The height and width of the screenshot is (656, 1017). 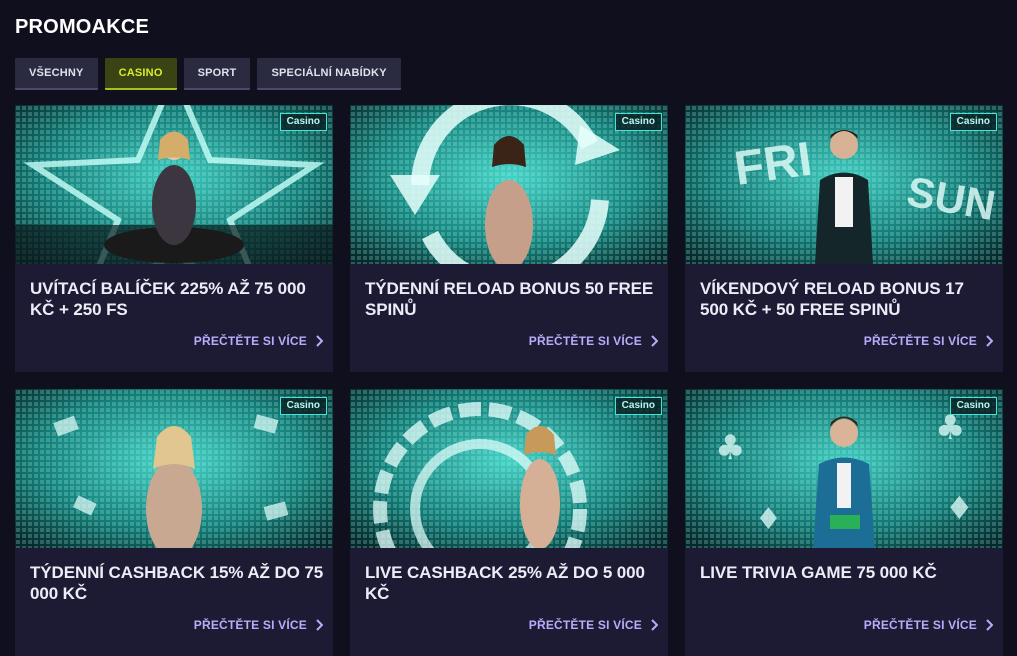 What do you see at coordinates (818, 572) in the screenshot?
I see `promo-title: LIVE TRIVIA GAME 75 000 KČ` at bounding box center [818, 572].